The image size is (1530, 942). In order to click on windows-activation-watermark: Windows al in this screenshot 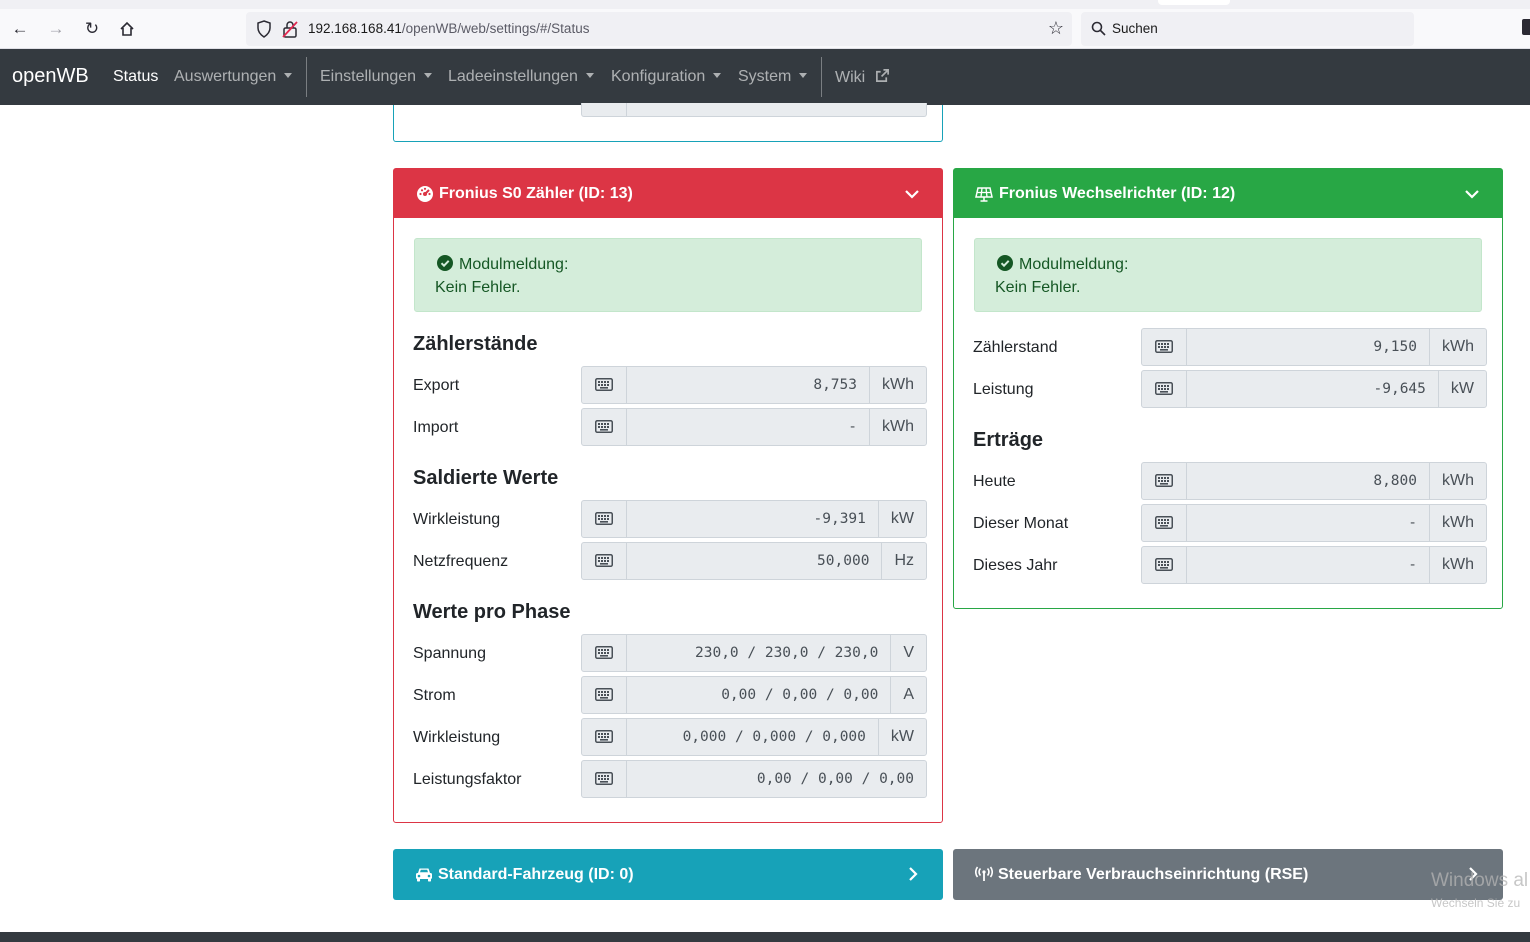, I will do `click(1480, 880)`.